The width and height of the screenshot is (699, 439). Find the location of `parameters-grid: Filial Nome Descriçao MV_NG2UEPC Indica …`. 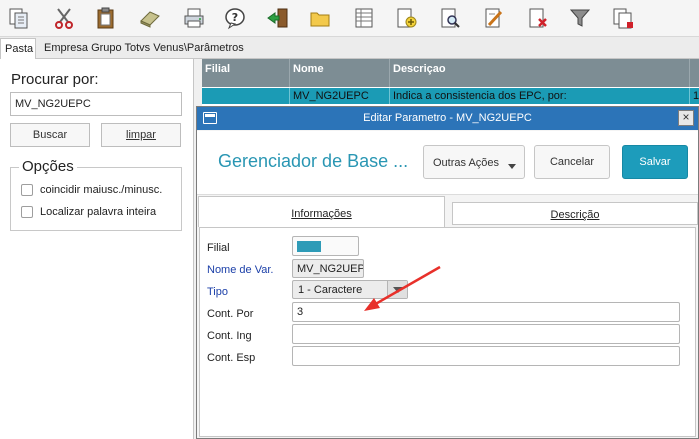

parameters-grid: Filial Nome Descriçao MV_NG2UEPC Indica … is located at coordinates (450, 85).